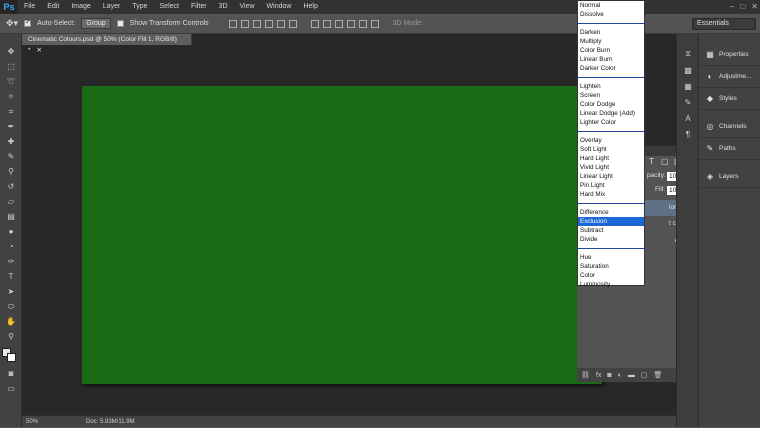 Image resolution: width=760 pixels, height=428 pixels. I want to click on distribute-top-icon, so click(314, 23).